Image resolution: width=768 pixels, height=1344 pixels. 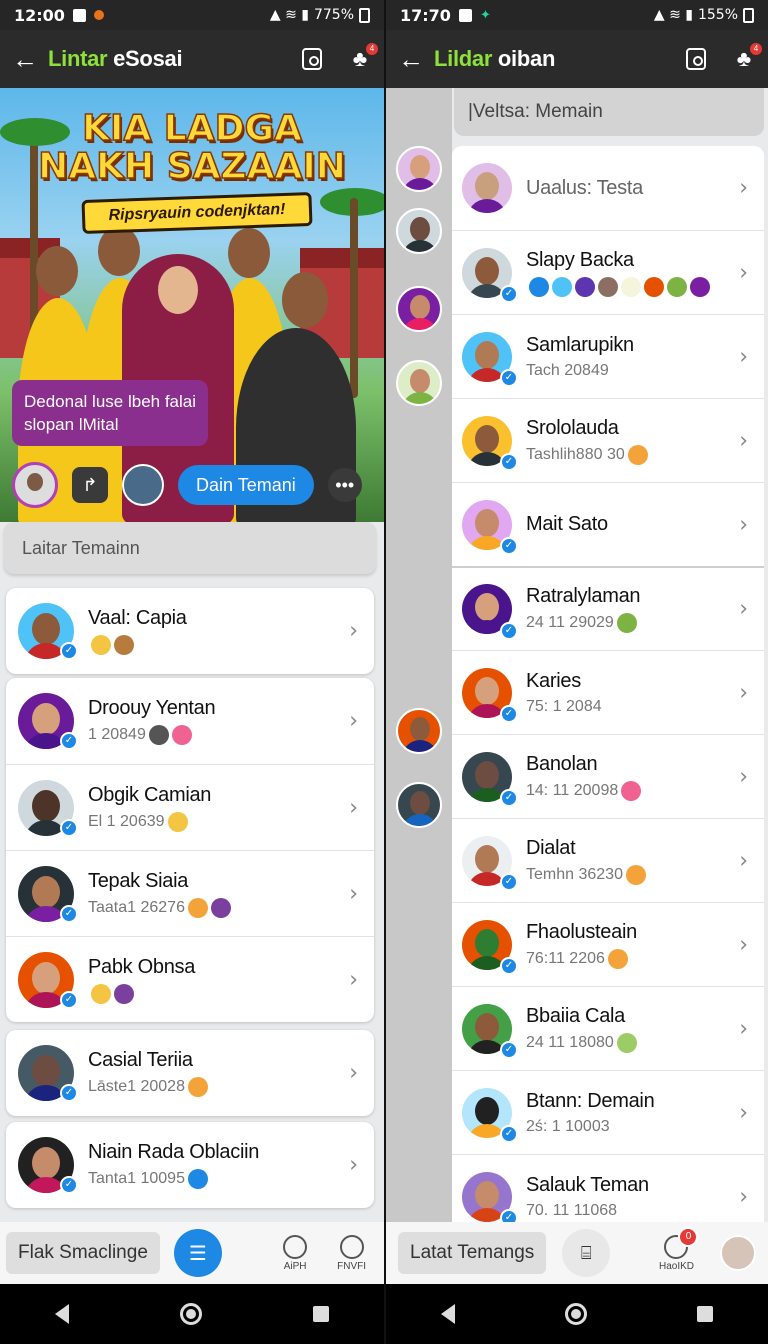 I want to click on list-item: ✓ Bbaiia Cala 24 11 18080 ›, so click(x=608, y=1028).